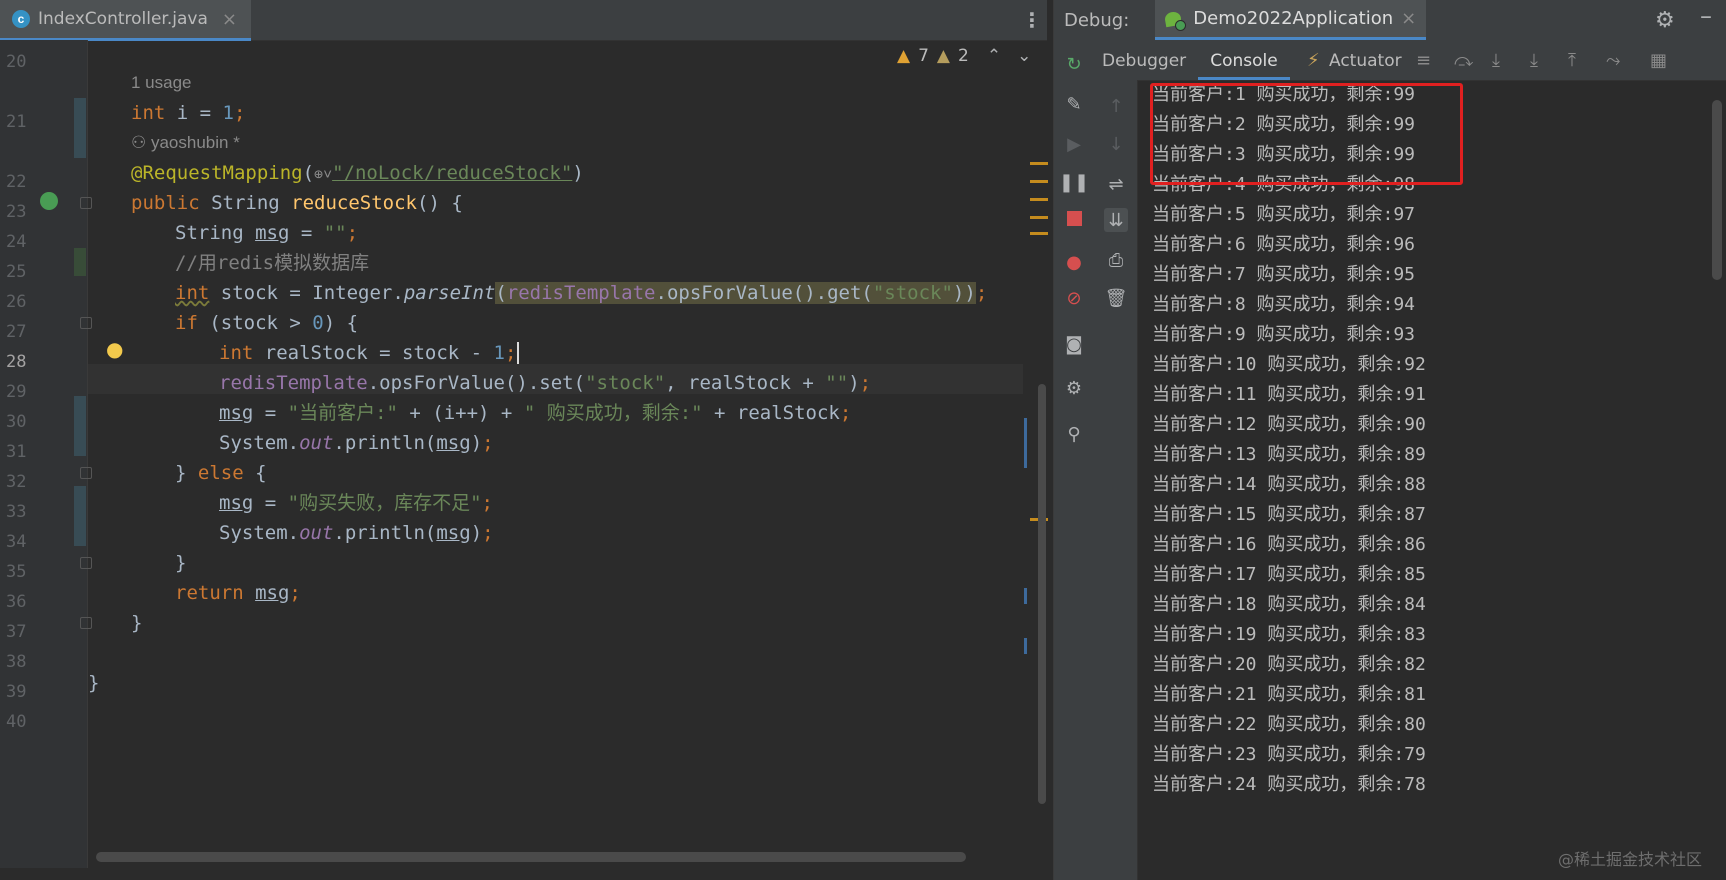 The width and height of the screenshot is (1726, 880). Describe the element at coordinates (185, 143) in the screenshot. I see `author-hint: ⚇ yaoshubin *` at that location.